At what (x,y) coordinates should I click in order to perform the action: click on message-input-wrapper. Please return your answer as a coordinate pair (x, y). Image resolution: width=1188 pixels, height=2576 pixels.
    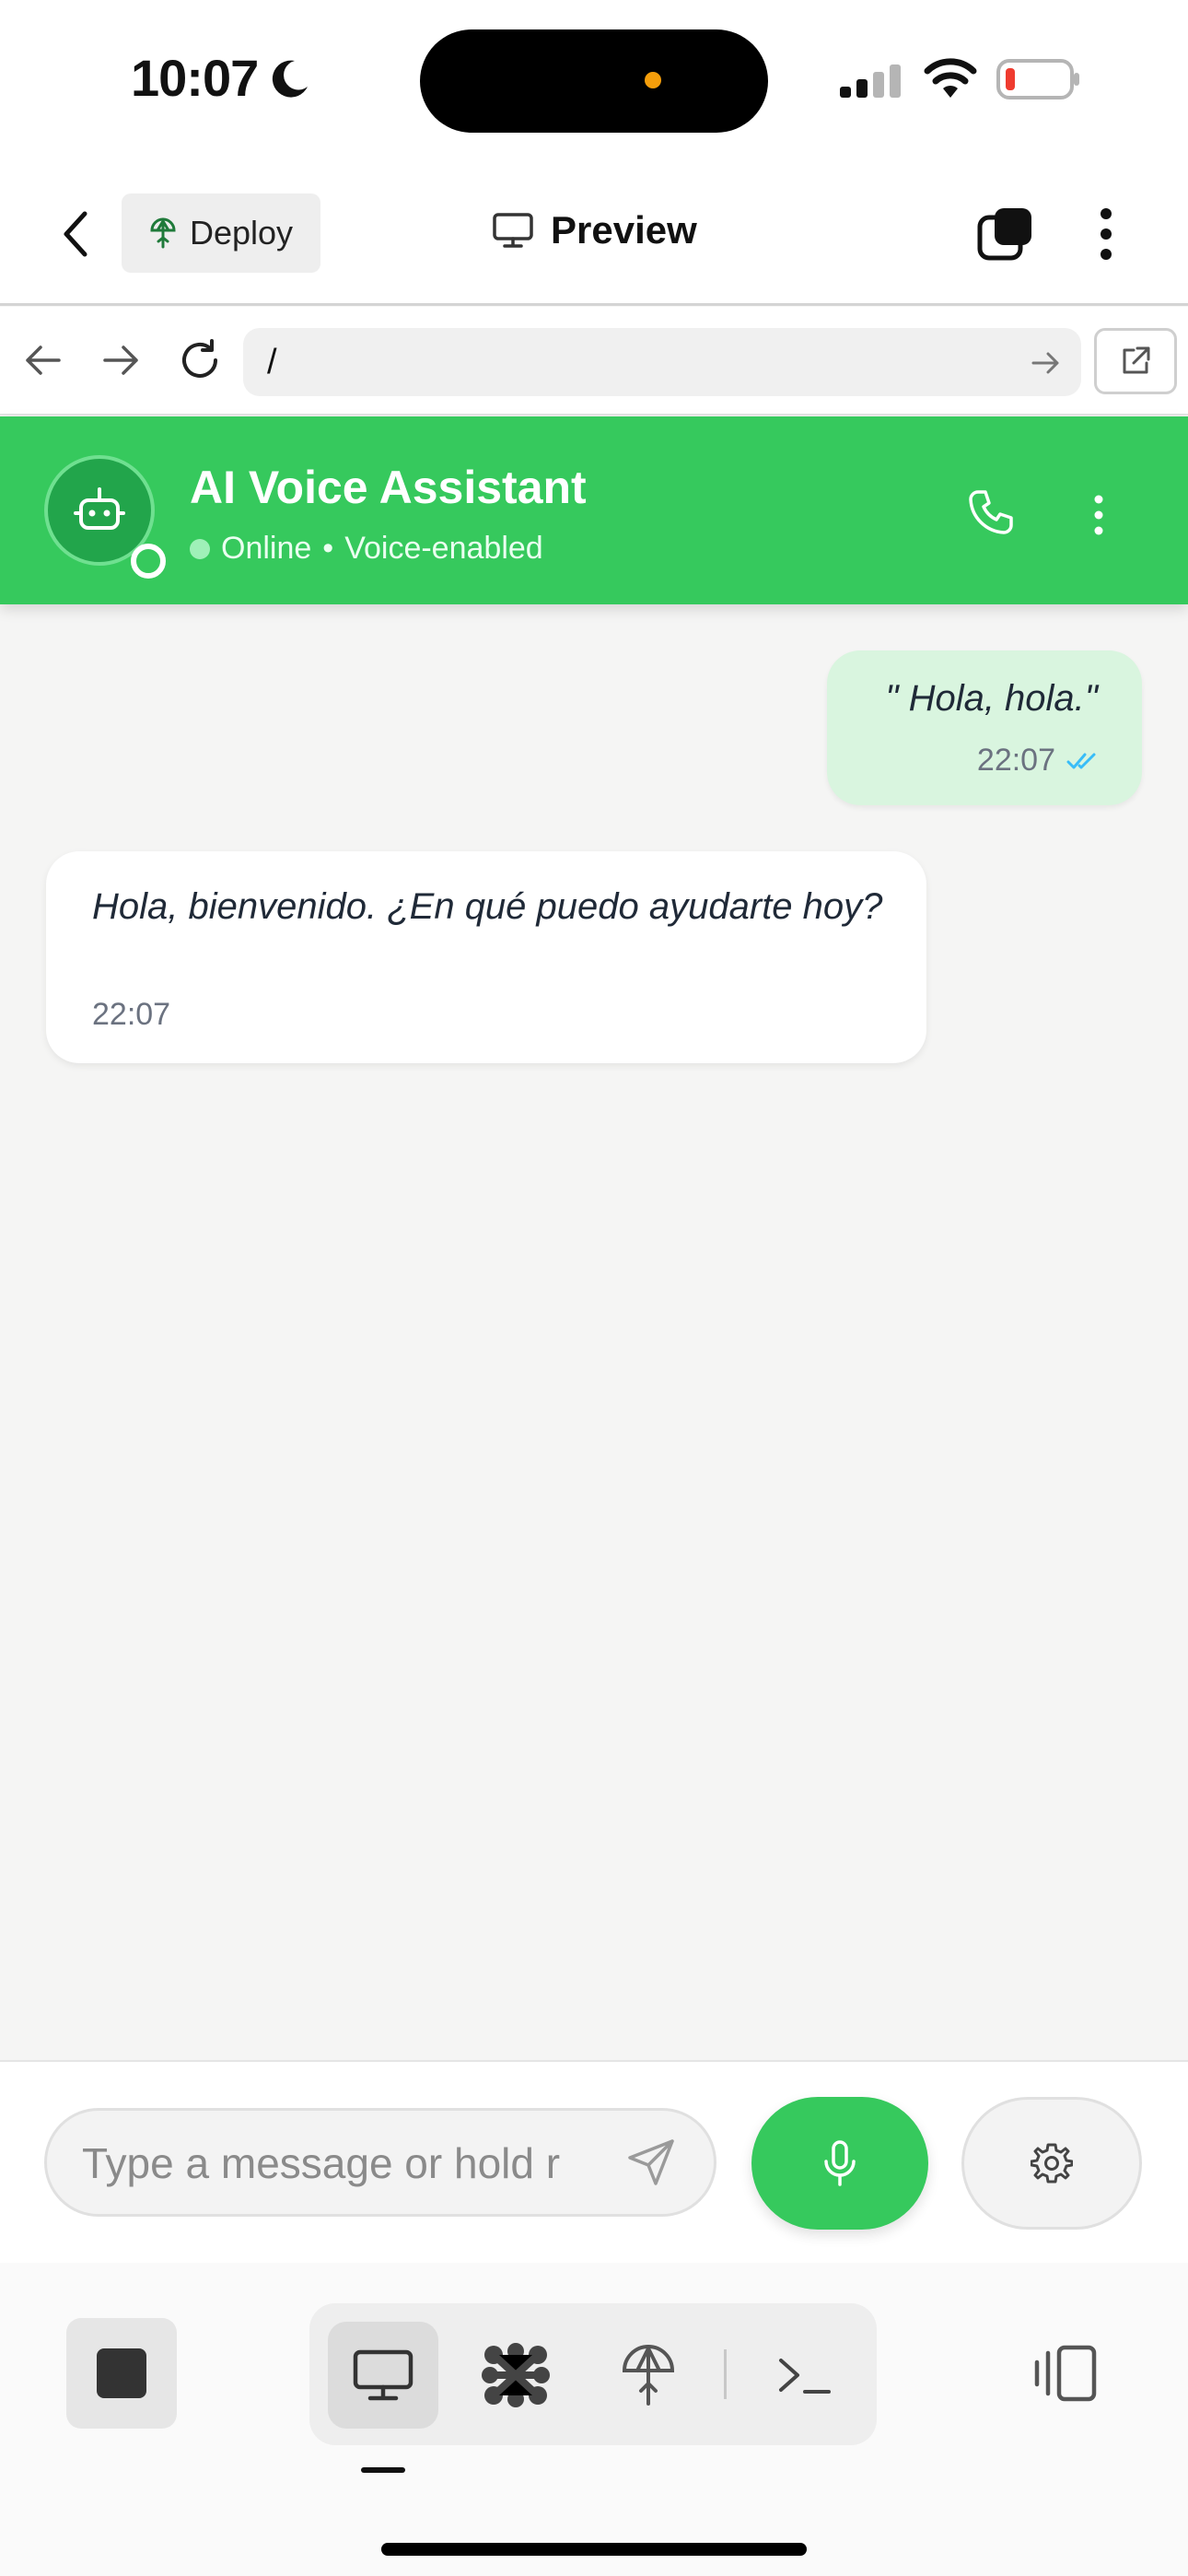
    Looking at the image, I should click on (380, 2162).